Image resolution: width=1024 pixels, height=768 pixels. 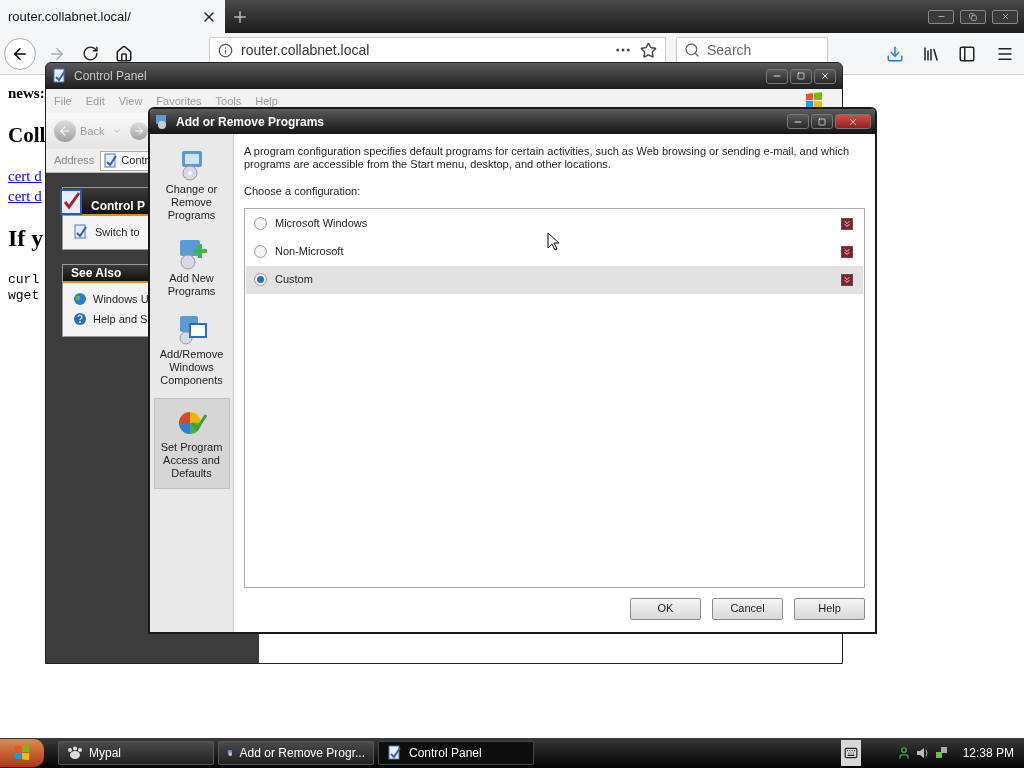 I want to click on page-heading: Coll, so click(x=27, y=135).